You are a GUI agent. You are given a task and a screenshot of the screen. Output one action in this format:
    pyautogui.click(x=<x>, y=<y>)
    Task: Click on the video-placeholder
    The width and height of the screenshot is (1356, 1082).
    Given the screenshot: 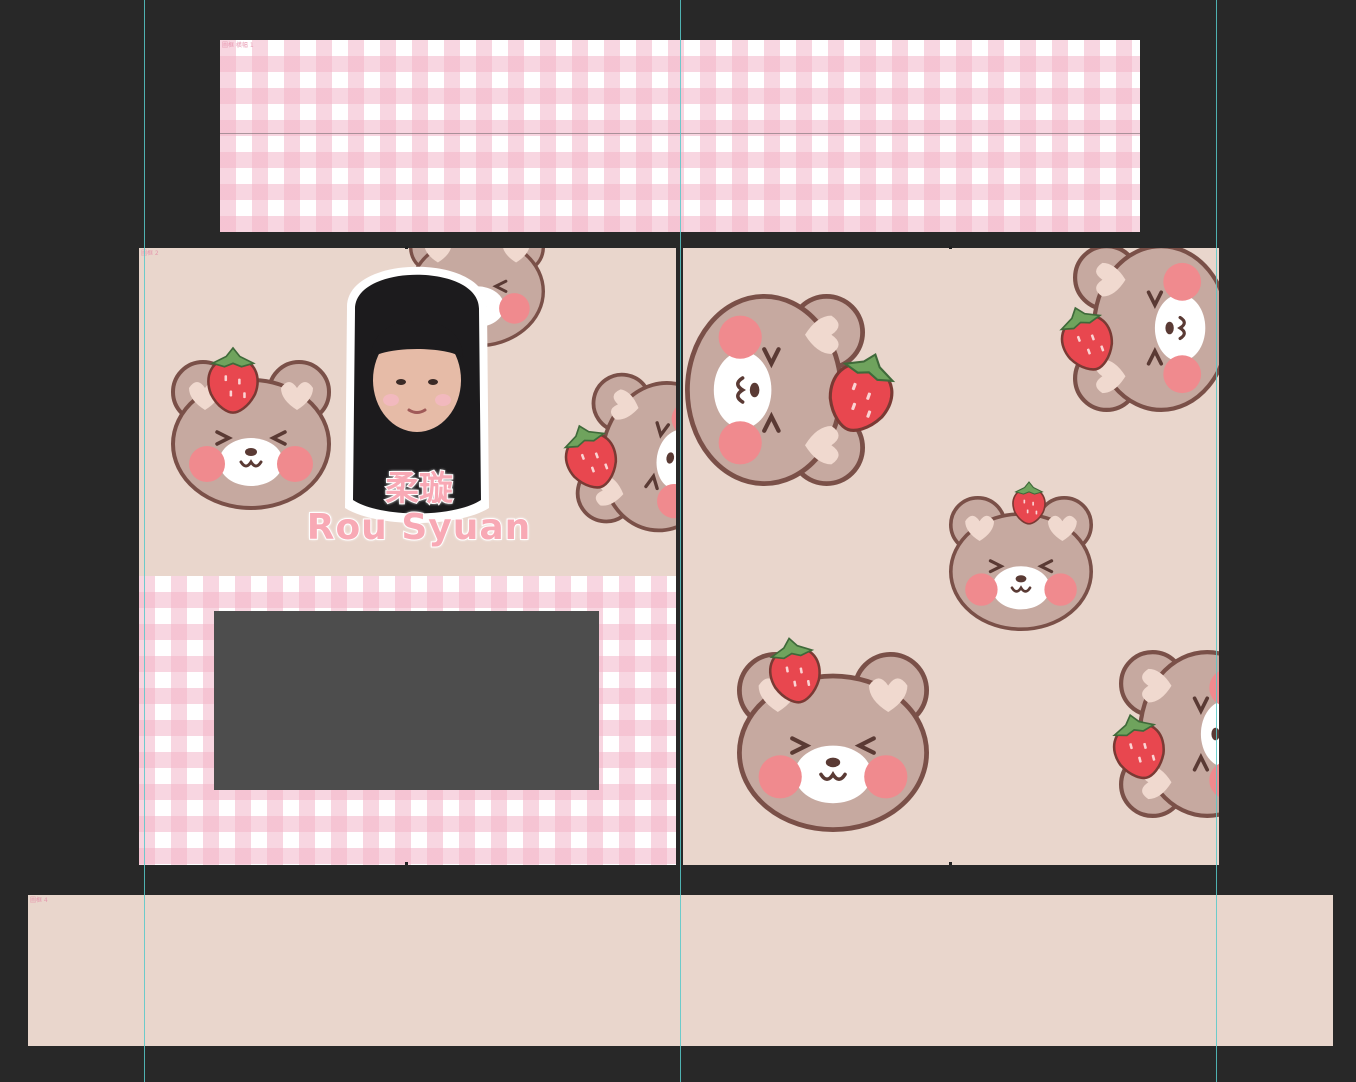 What is the action you would take?
    pyautogui.click(x=406, y=700)
    